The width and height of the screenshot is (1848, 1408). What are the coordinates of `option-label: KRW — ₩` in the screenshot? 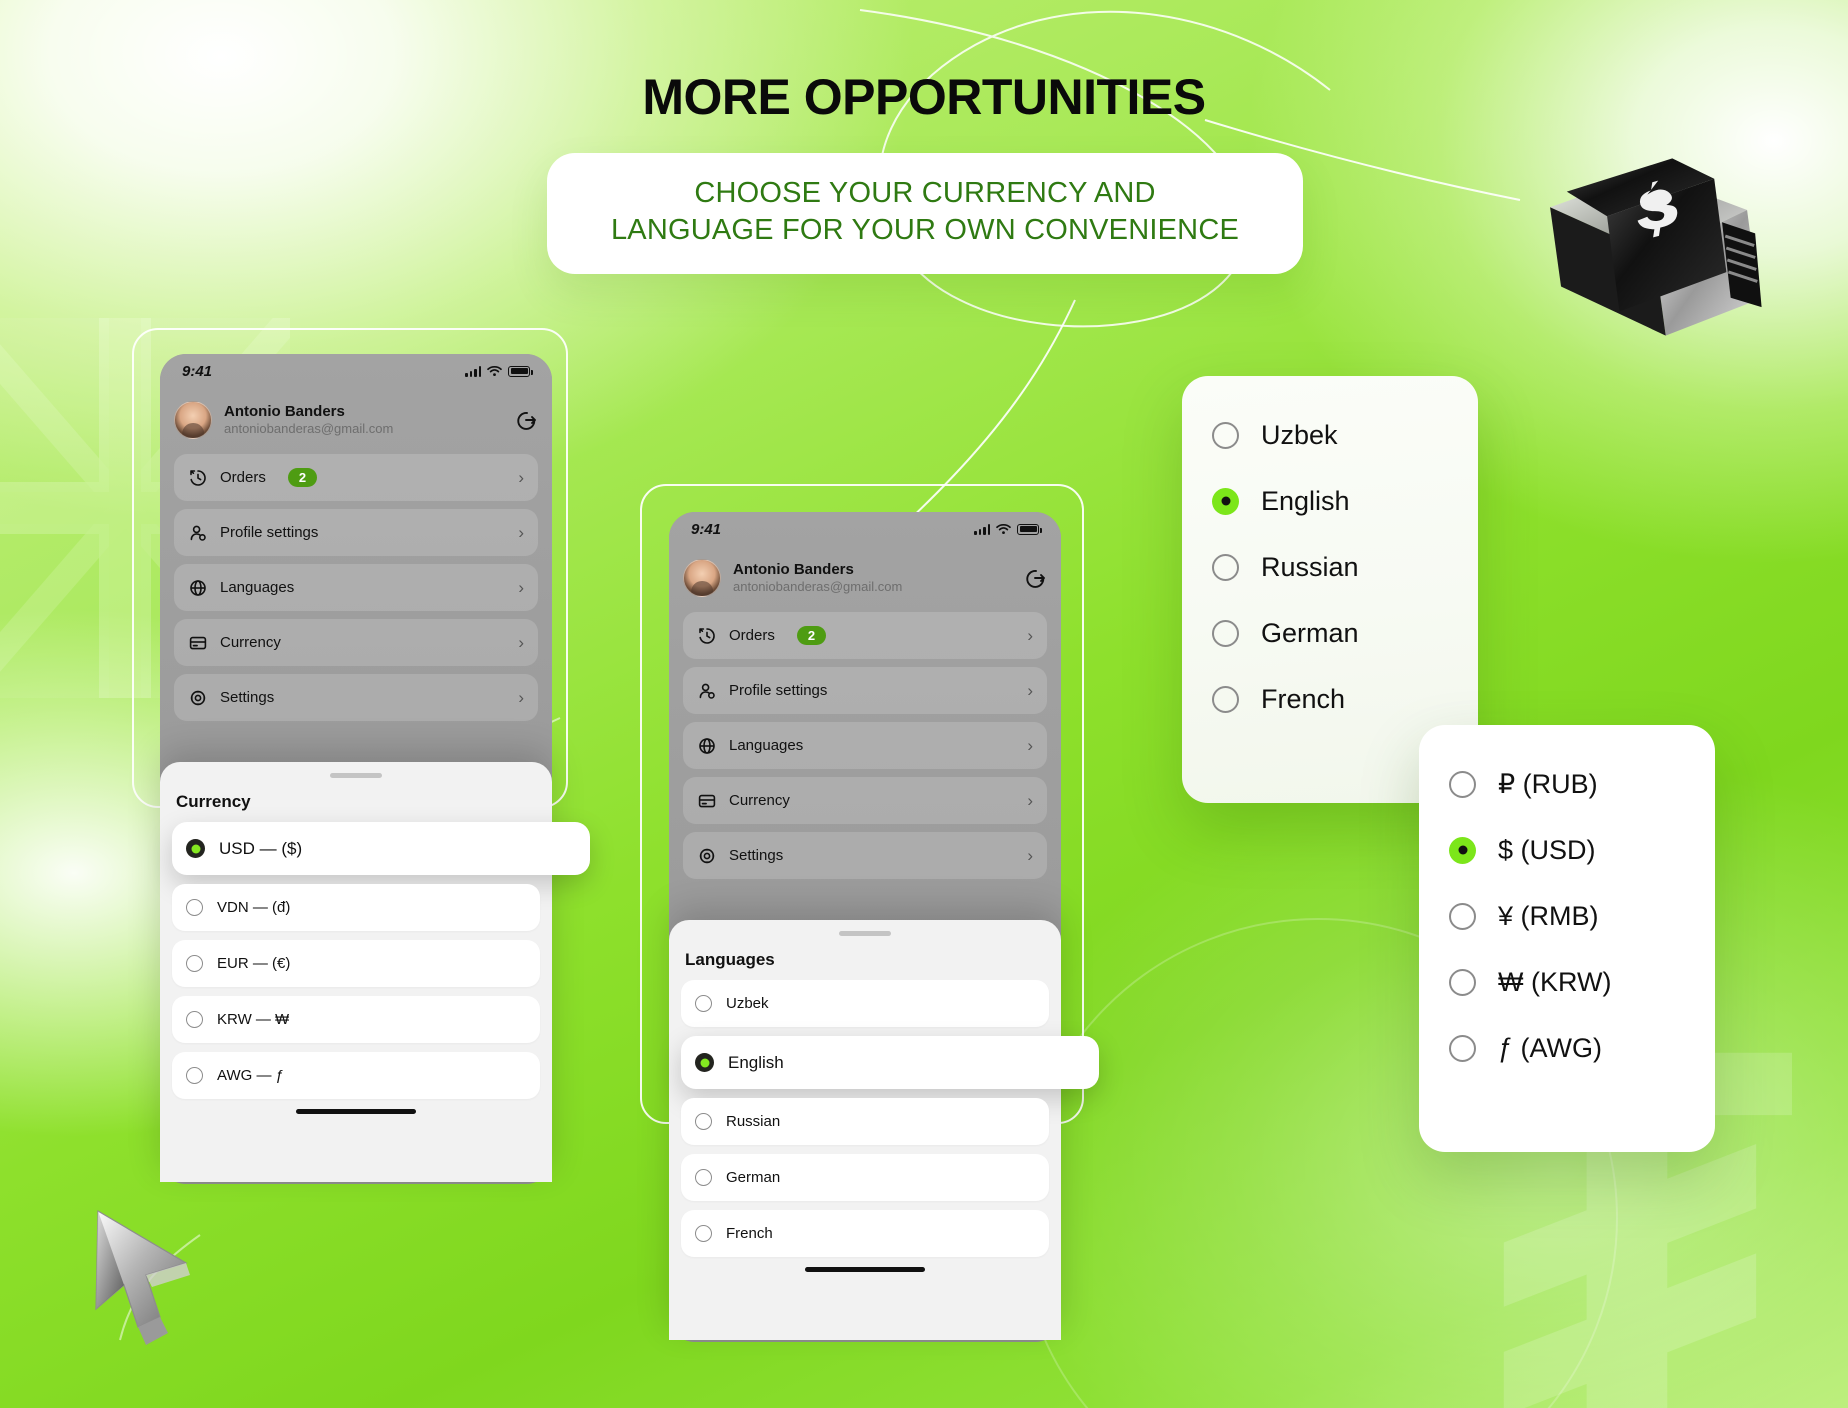 It's located at (253, 1019).